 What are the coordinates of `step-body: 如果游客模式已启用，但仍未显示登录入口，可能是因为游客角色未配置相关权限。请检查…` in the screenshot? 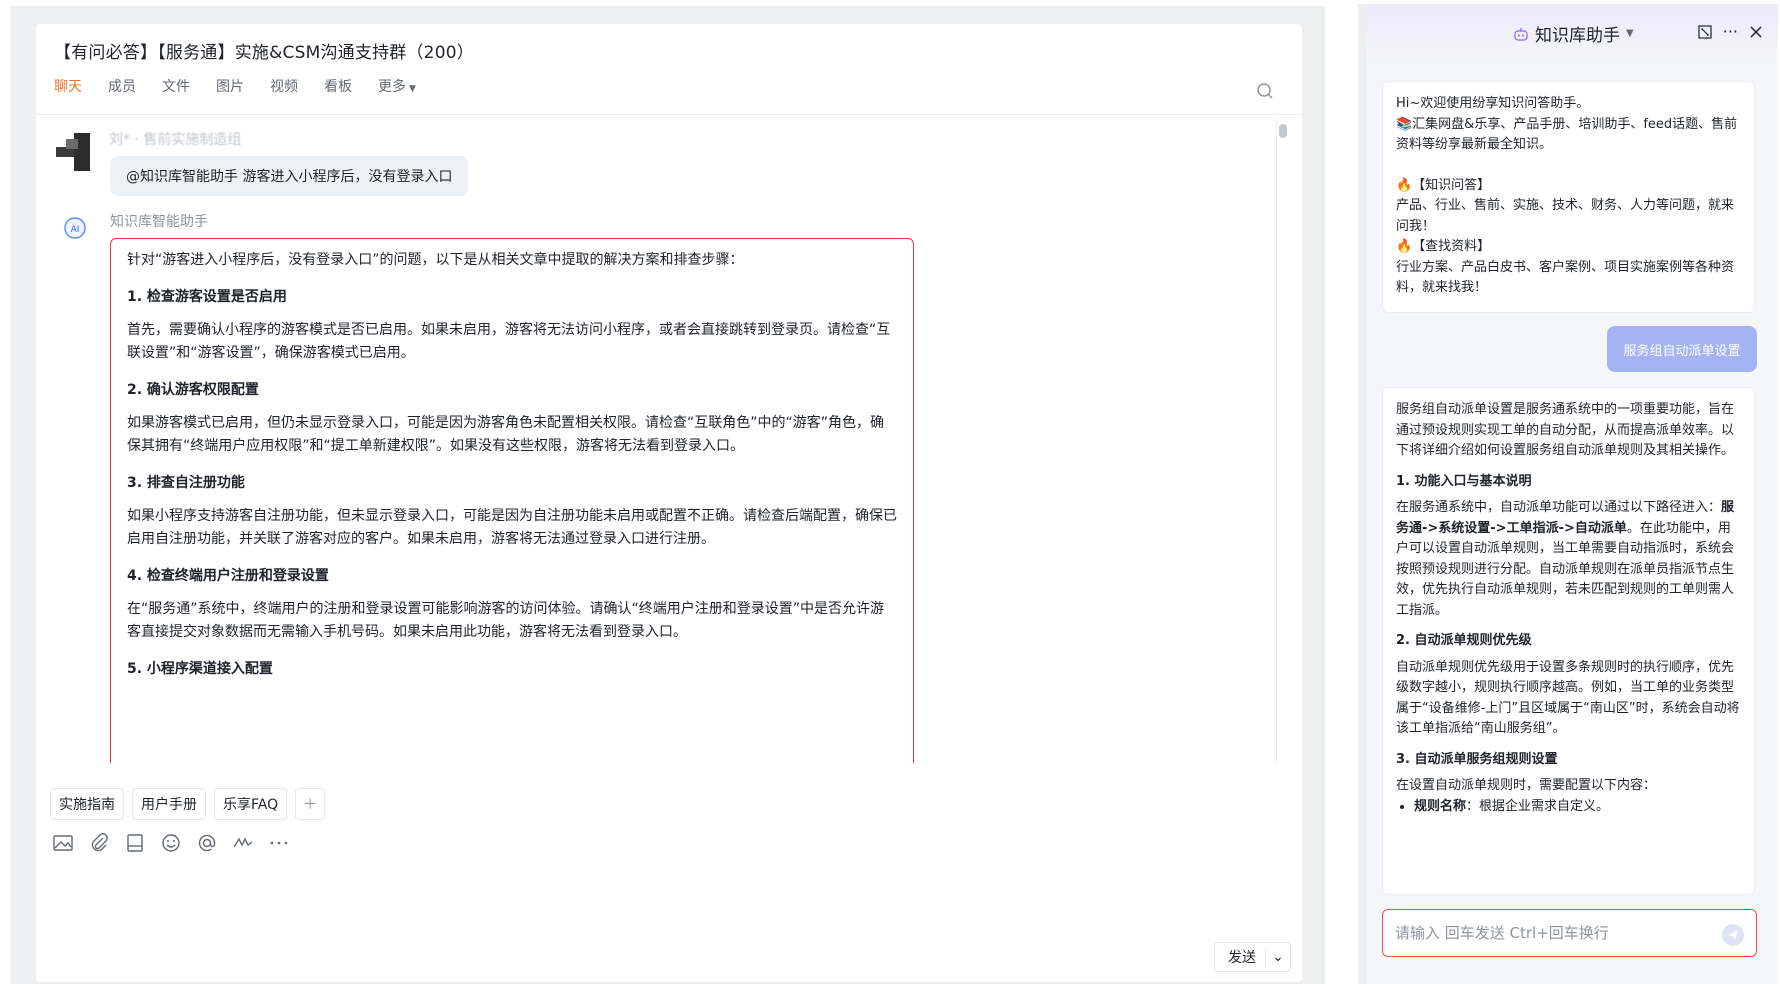 It's located at (506, 434).